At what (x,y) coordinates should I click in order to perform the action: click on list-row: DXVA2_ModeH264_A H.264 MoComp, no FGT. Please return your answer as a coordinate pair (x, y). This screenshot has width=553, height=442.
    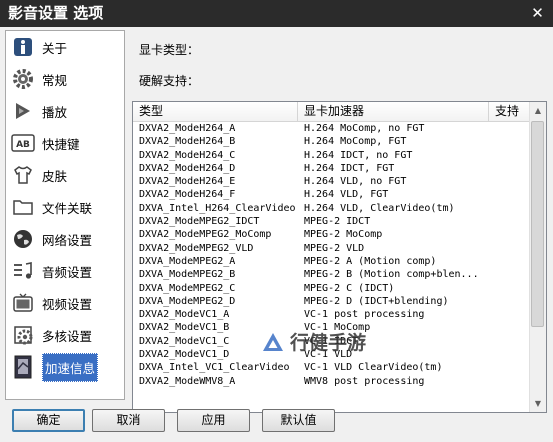
    Looking at the image, I should click on (331, 128).